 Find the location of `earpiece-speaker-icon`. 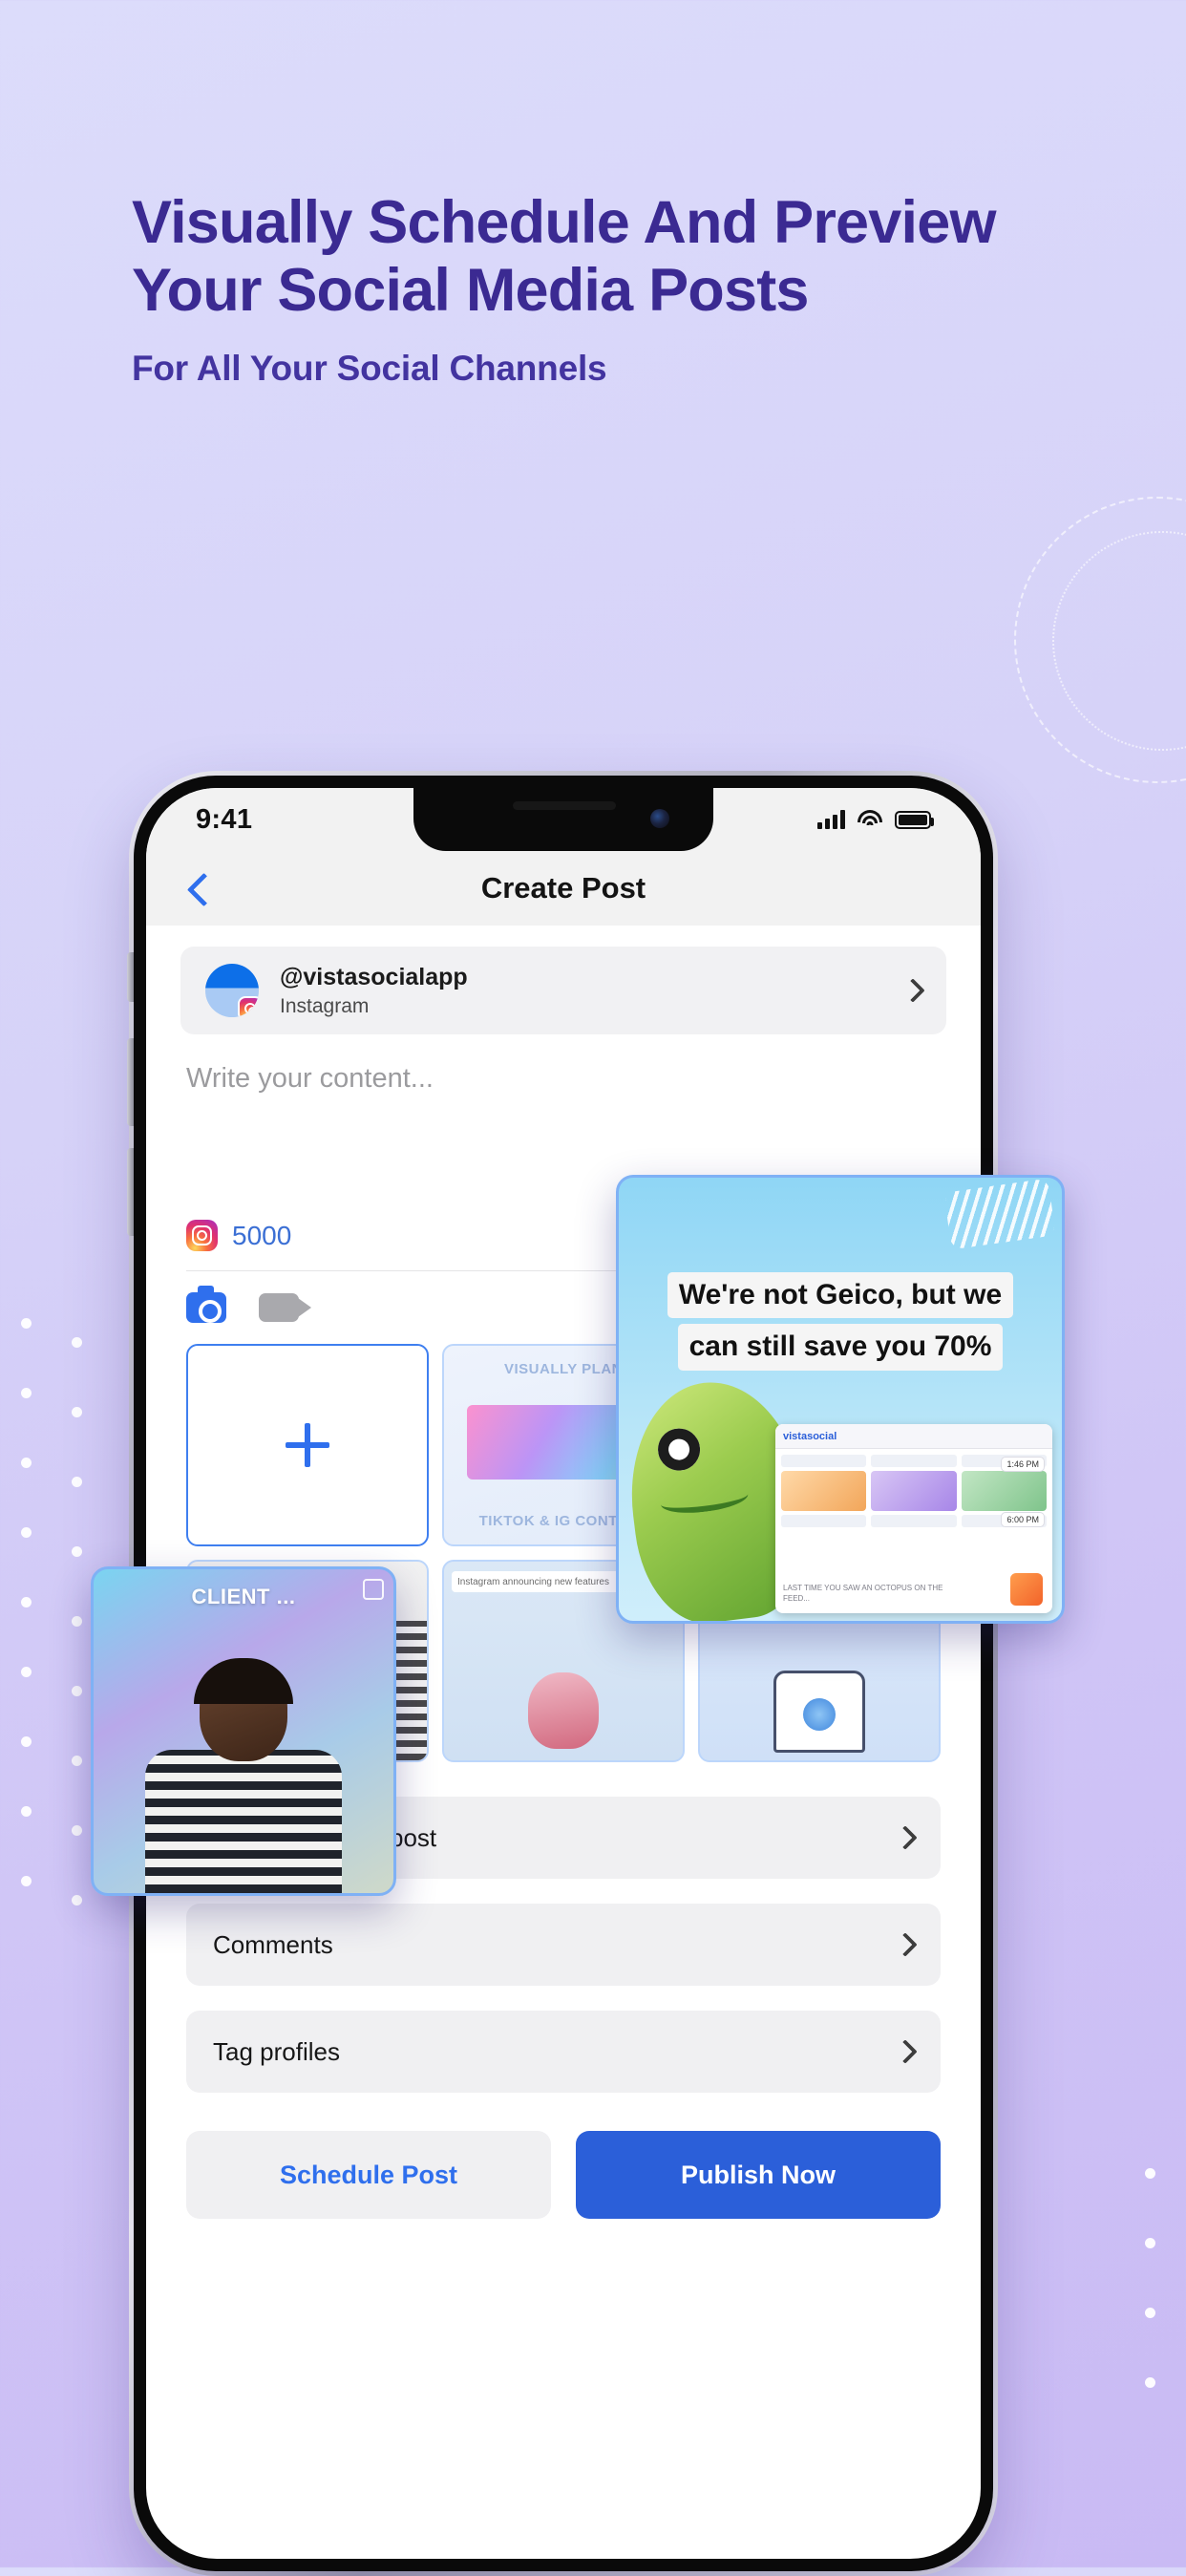

earpiece-speaker-icon is located at coordinates (564, 805).